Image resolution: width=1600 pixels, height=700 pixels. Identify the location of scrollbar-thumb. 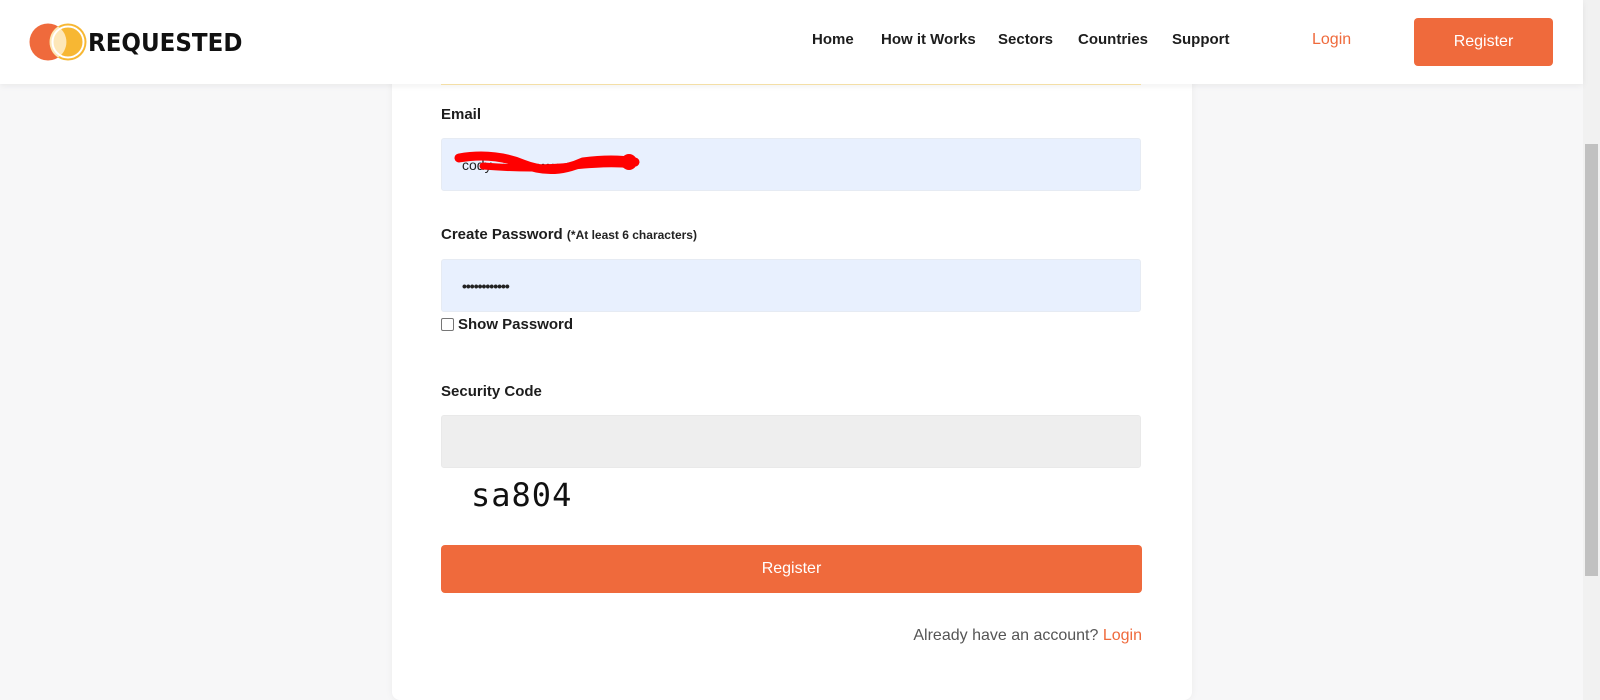
(1591, 360).